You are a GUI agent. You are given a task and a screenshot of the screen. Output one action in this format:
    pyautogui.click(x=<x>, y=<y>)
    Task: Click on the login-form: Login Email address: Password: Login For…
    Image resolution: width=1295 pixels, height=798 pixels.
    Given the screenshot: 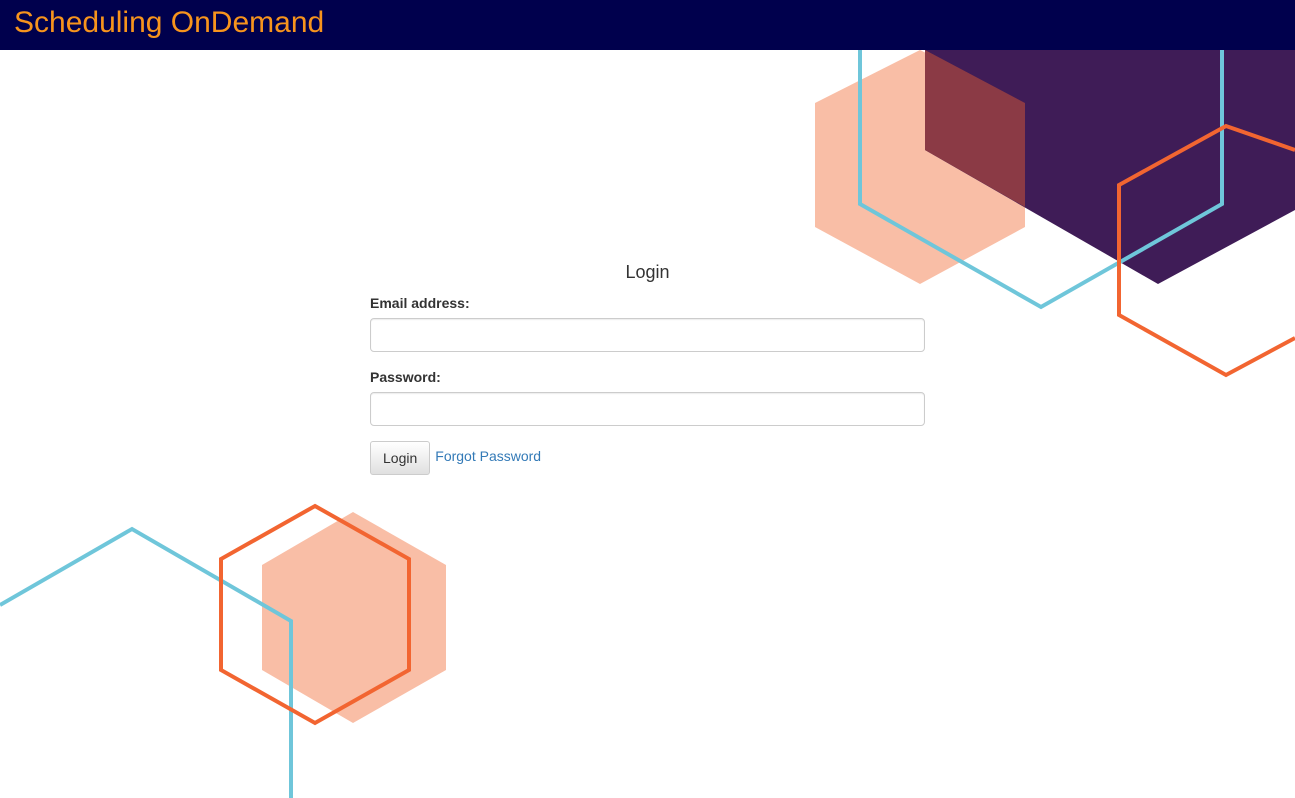 What is the action you would take?
    pyautogui.click(x=647, y=367)
    